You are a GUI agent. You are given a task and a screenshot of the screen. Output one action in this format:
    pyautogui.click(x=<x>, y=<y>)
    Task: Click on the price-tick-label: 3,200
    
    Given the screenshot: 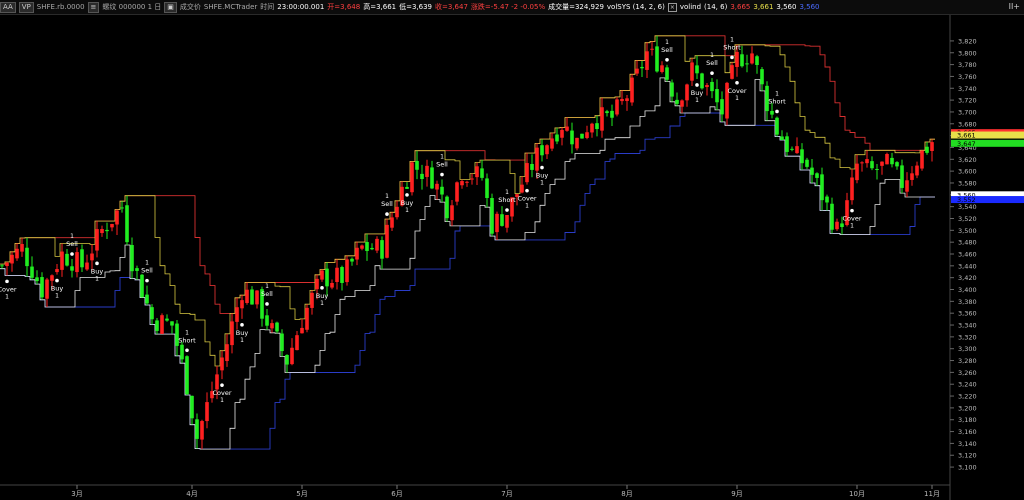 What is the action you would take?
    pyautogui.click(x=967, y=408)
    